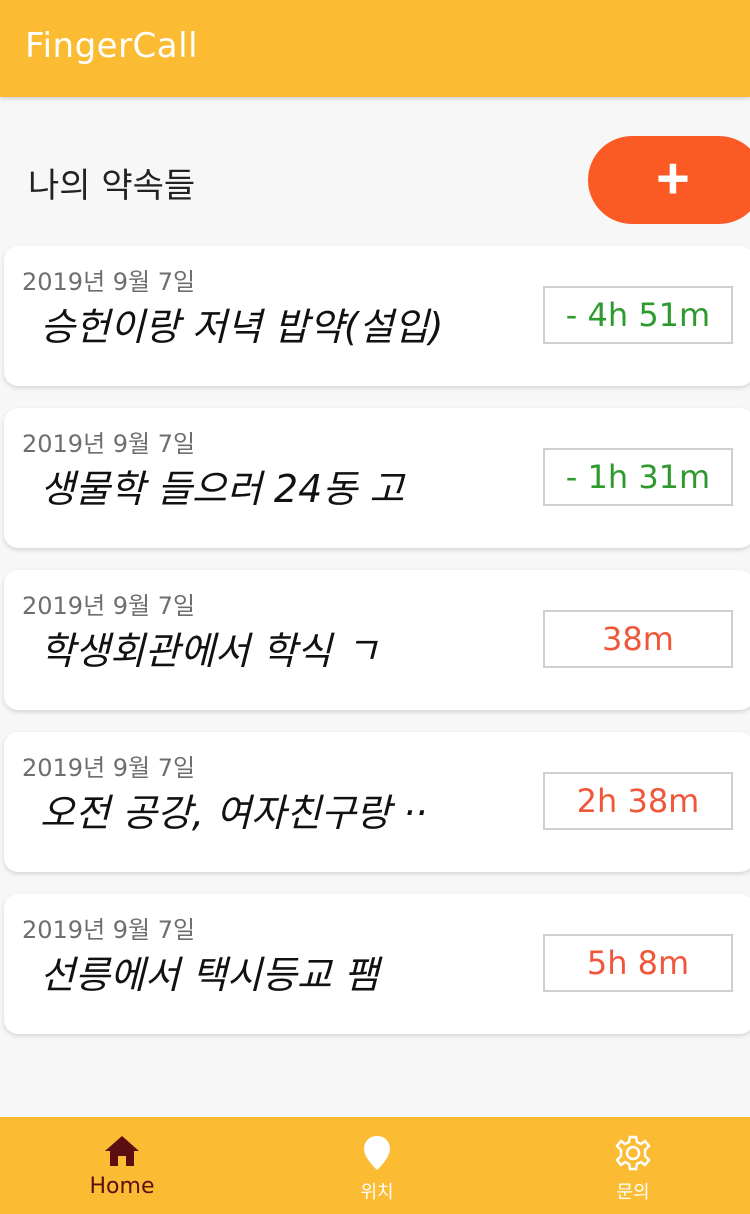  I want to click on nav-item-location: 위치, so click(377, 1165).